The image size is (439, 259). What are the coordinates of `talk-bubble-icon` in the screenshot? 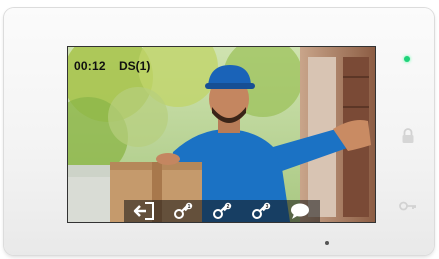 It's located at (300, 211).